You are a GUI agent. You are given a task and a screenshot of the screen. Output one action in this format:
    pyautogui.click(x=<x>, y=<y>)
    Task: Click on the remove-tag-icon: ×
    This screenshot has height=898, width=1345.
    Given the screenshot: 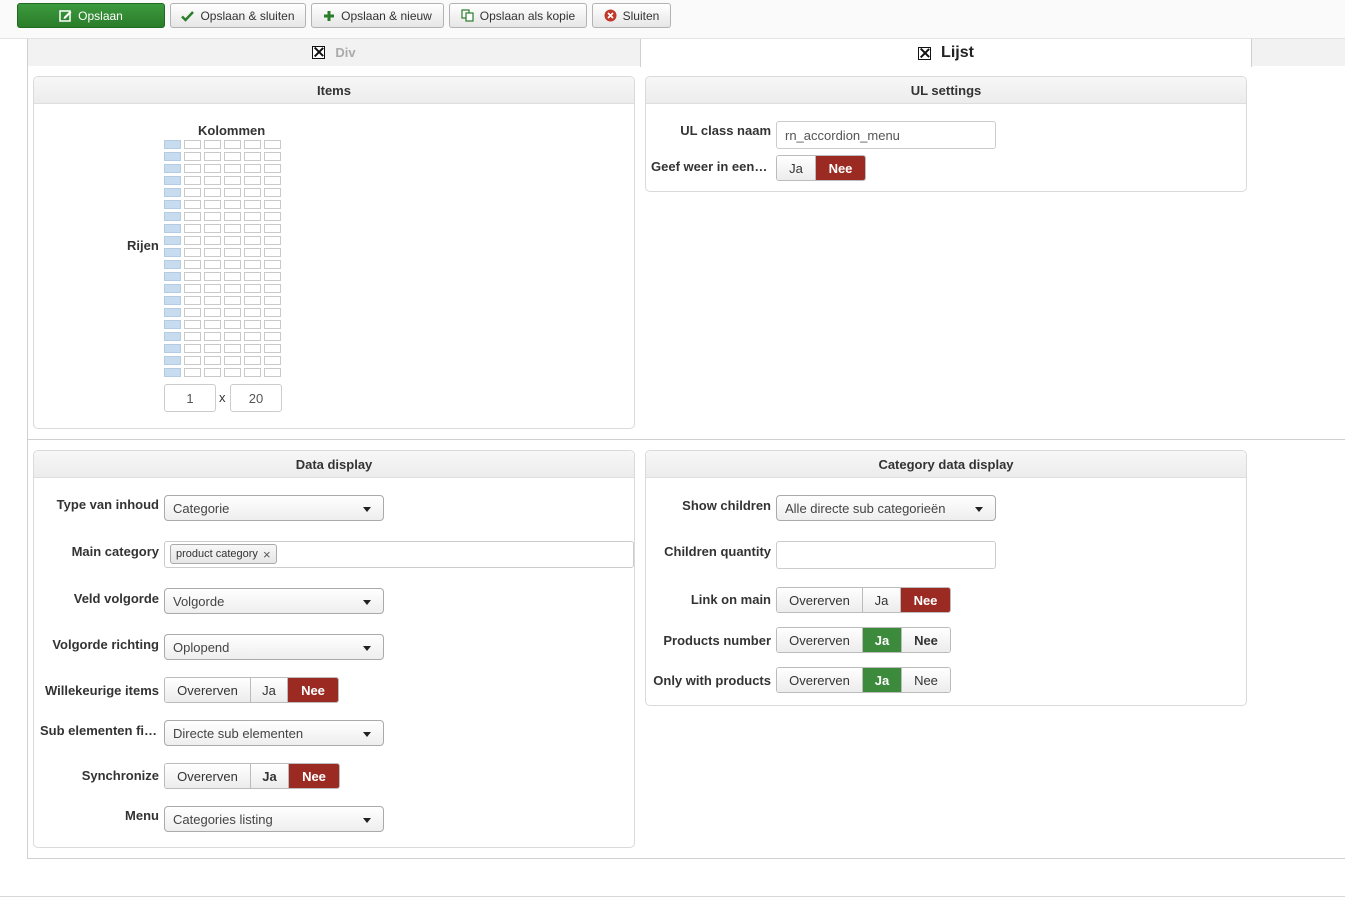 What is the action you would take?
    pyautogui.click(x=267, y=554)
    